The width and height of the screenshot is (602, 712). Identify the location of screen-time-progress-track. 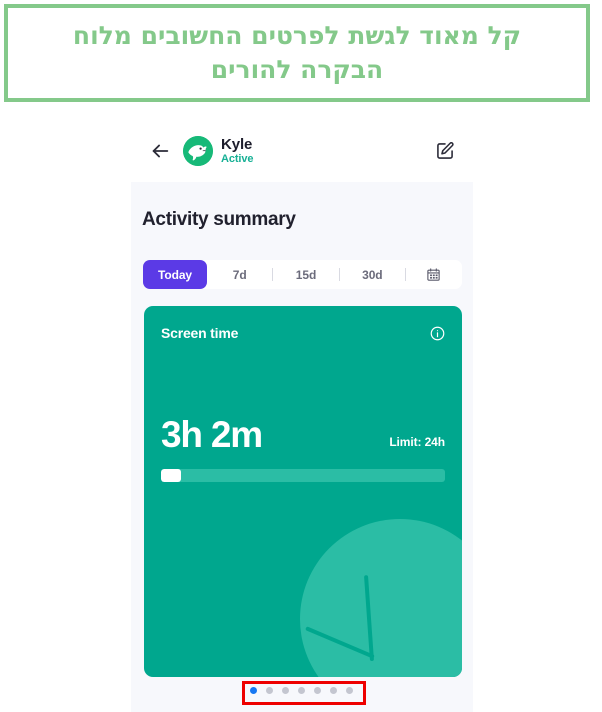
(303, 475).